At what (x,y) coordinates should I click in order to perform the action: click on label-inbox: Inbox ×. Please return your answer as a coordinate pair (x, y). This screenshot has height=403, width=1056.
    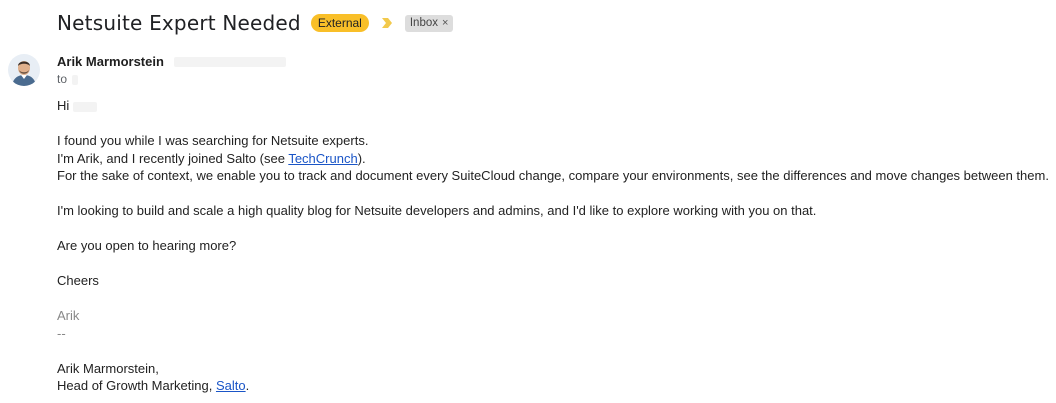
    Looking at the image, I should click on (429, 23).